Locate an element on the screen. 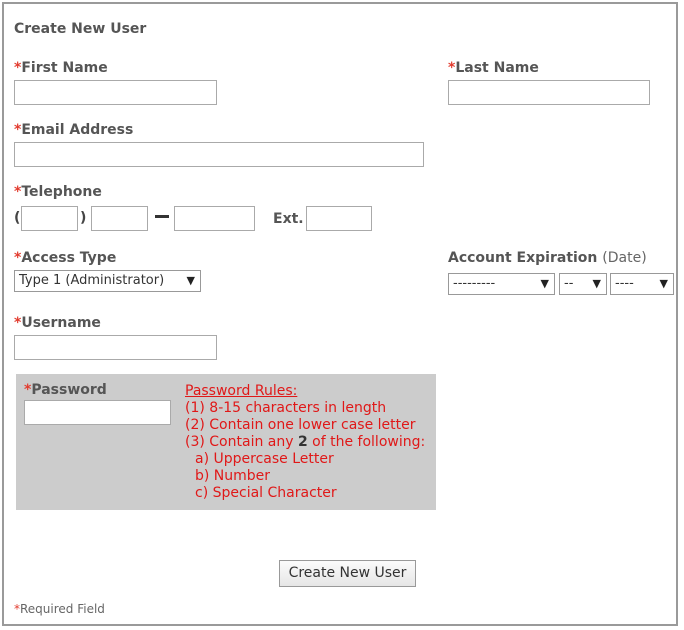 This screenshot has height=630, width=684. telephone-label: *Telephone is located at coordinates (58, 192).